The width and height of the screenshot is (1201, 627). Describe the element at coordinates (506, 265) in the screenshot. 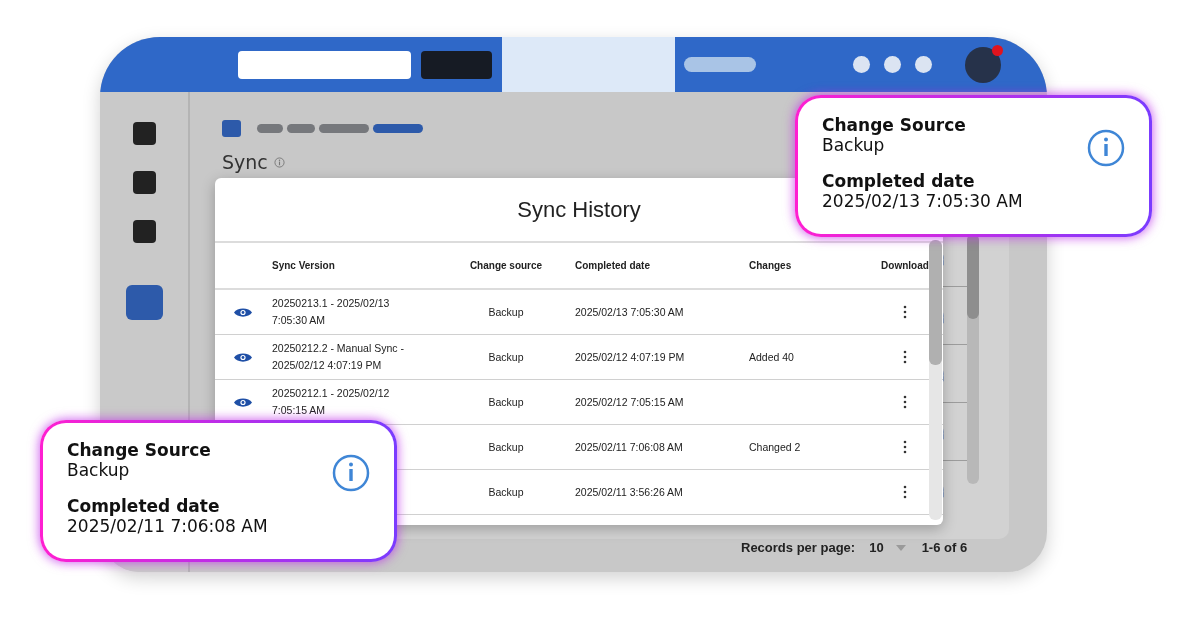

I see `column-header: Change source` at that location.